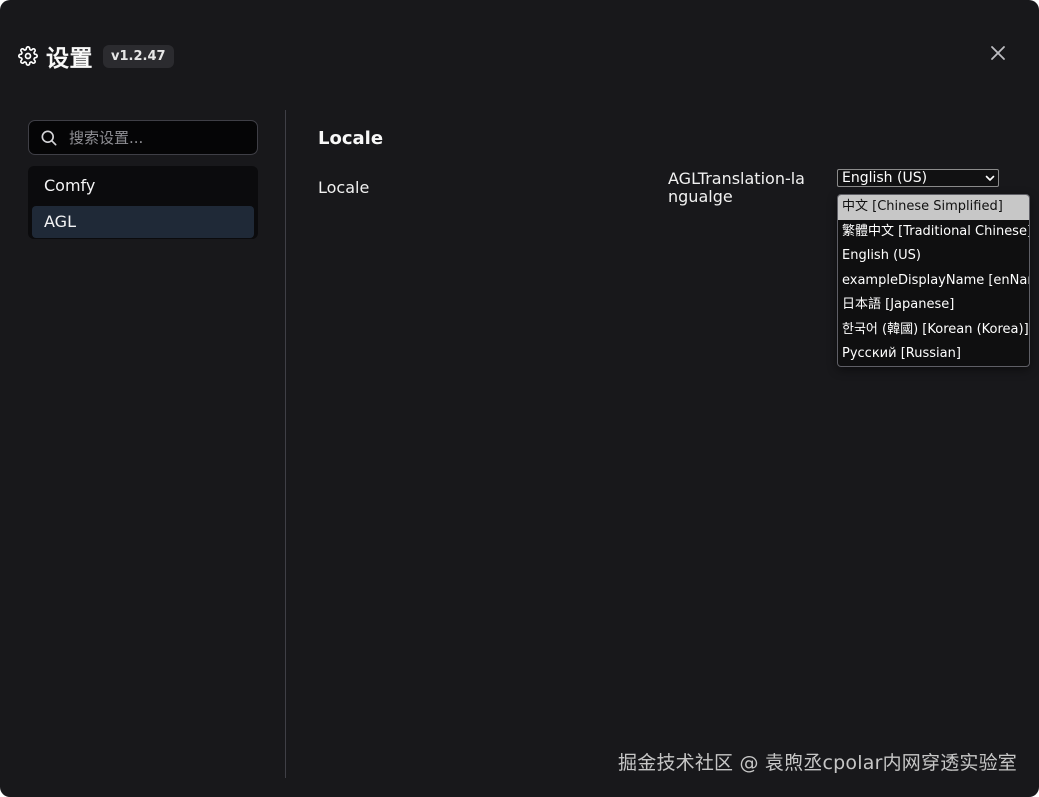 The width and height of the screenshot is (1039, 797). What do you see at coordinates (817, 763) in the screenshot?
I see `watermark-text: 掘金技术社区 @ 袁煦丞cpolar内网穿透实验室` at bounding box center [817, 763].